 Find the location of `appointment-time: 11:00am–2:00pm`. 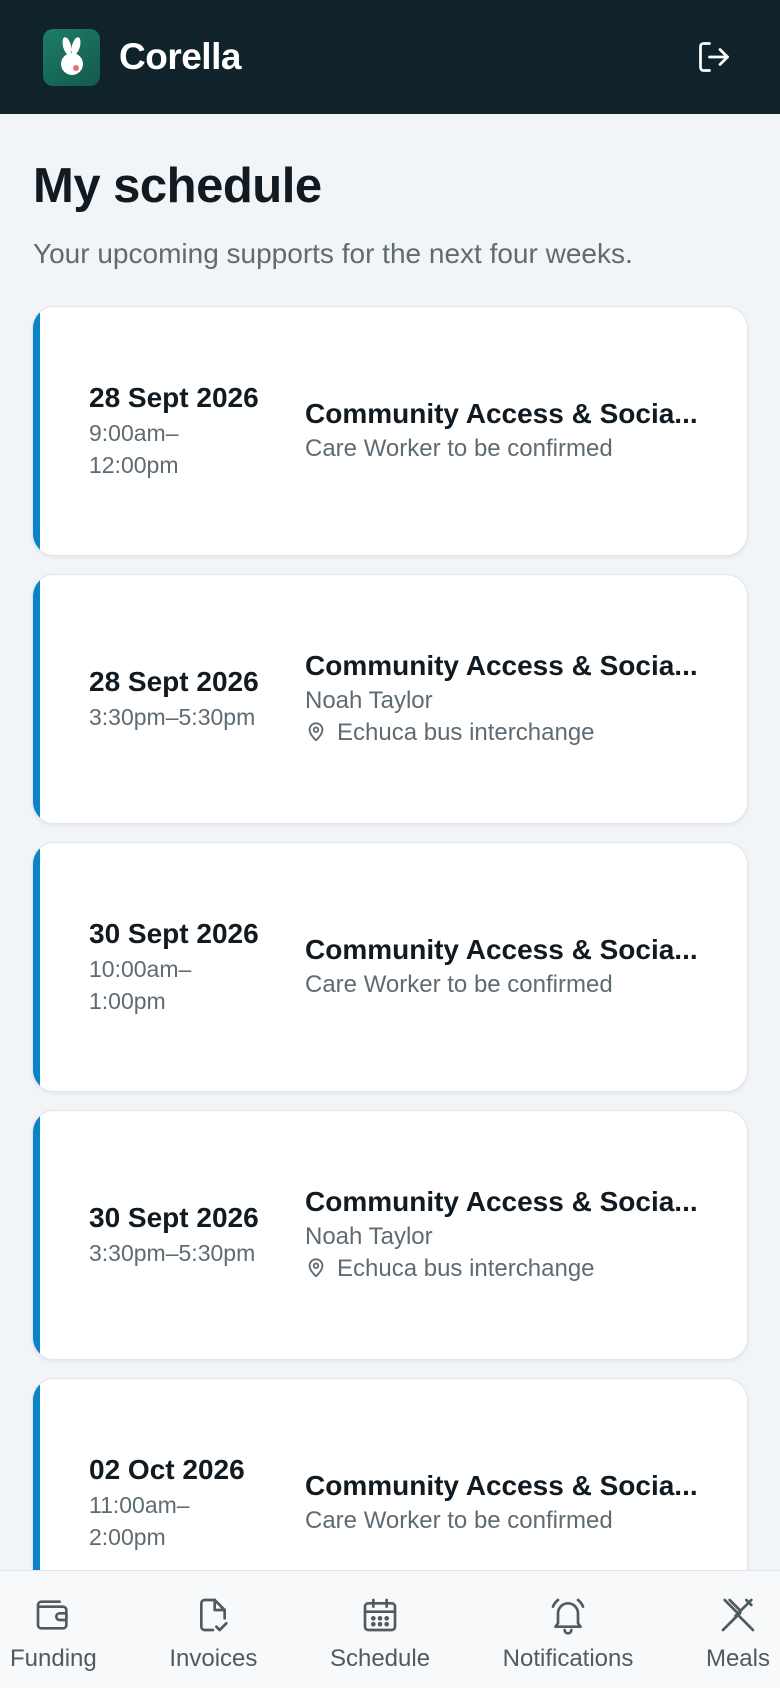

appointment-time: 11:00am–2:00pm is located at coordinates (139, 1521).